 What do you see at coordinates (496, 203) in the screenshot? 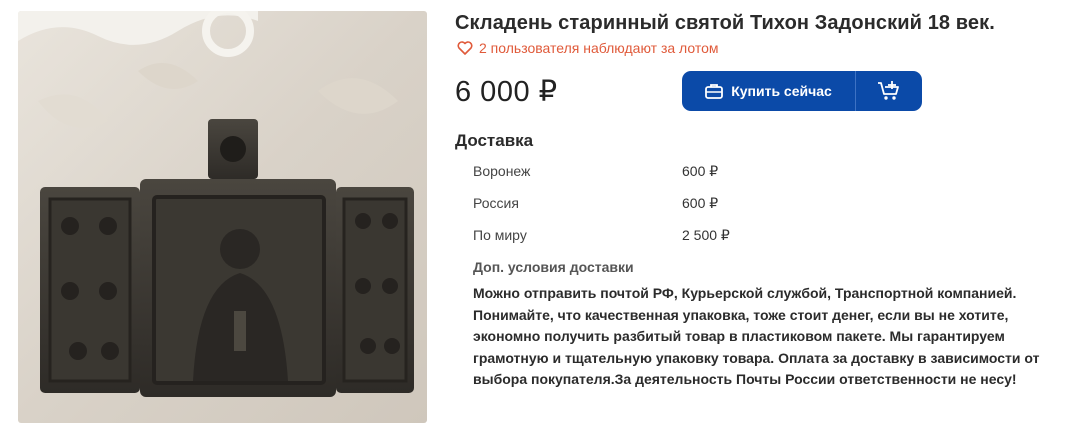
I see `delivery-region: Россия` at bounding box center [496, 203].